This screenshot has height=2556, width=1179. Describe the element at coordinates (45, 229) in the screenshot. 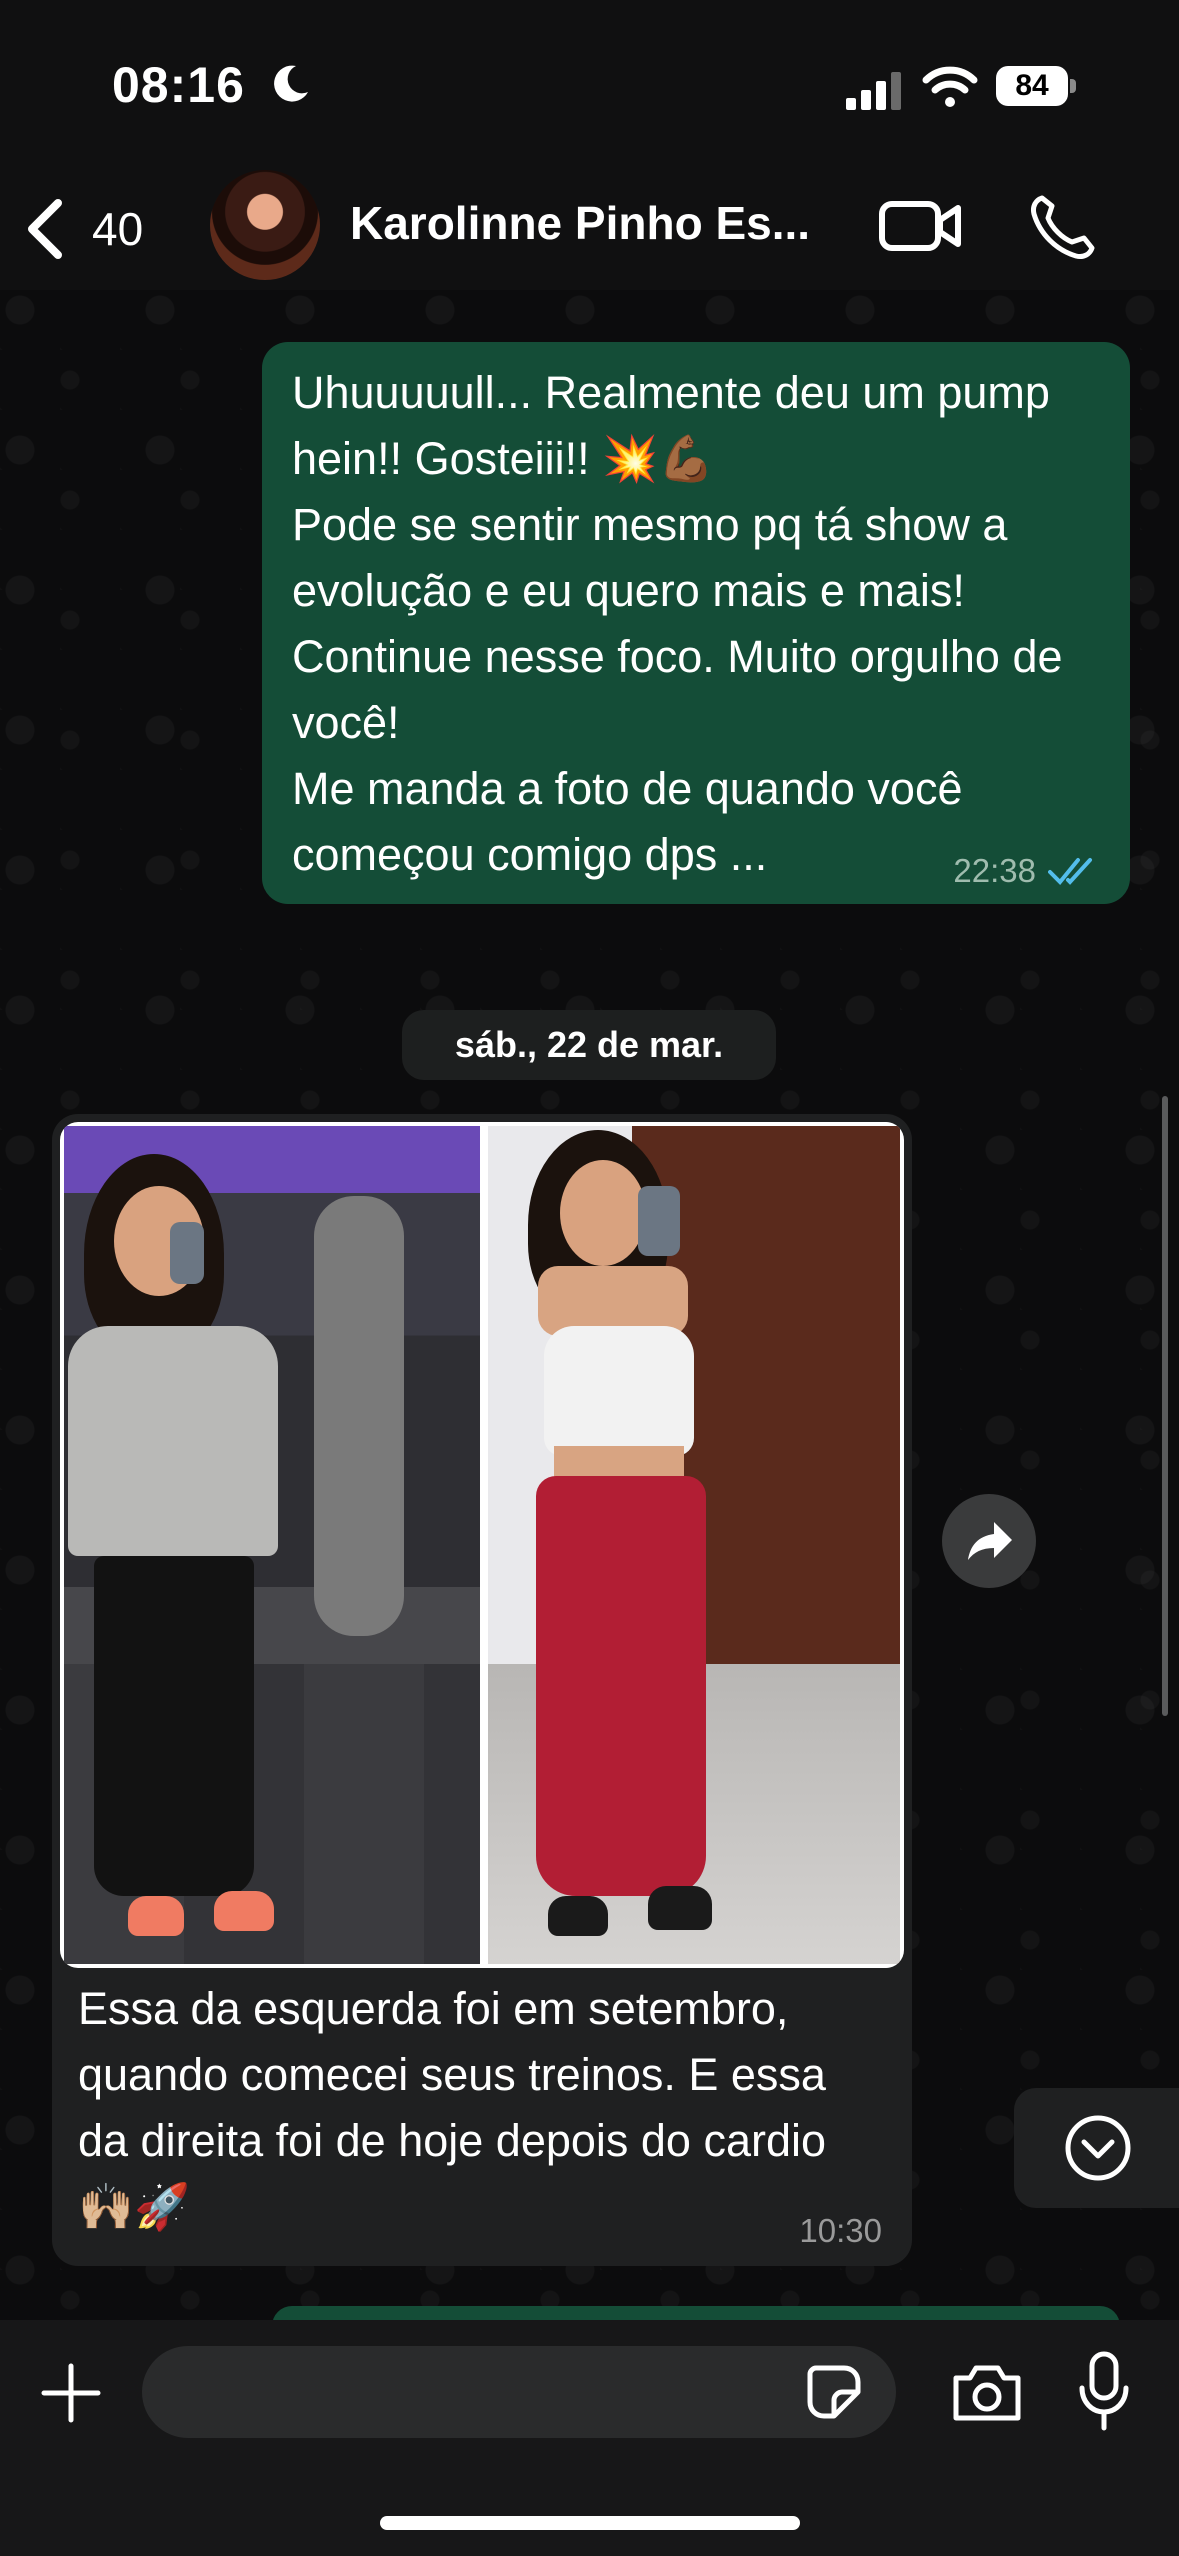

I see `back-chevron-icon` at that location.